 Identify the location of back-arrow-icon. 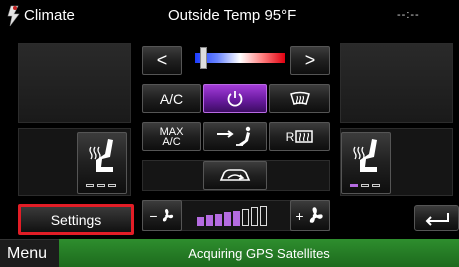
(437, 219).